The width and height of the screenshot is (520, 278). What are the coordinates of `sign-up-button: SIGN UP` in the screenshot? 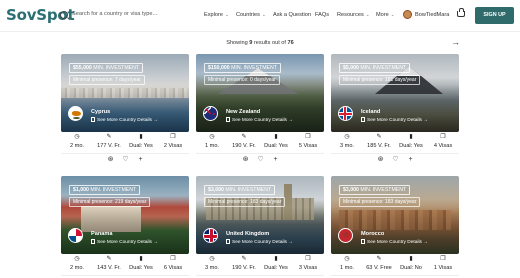 It's located at (494, 15).